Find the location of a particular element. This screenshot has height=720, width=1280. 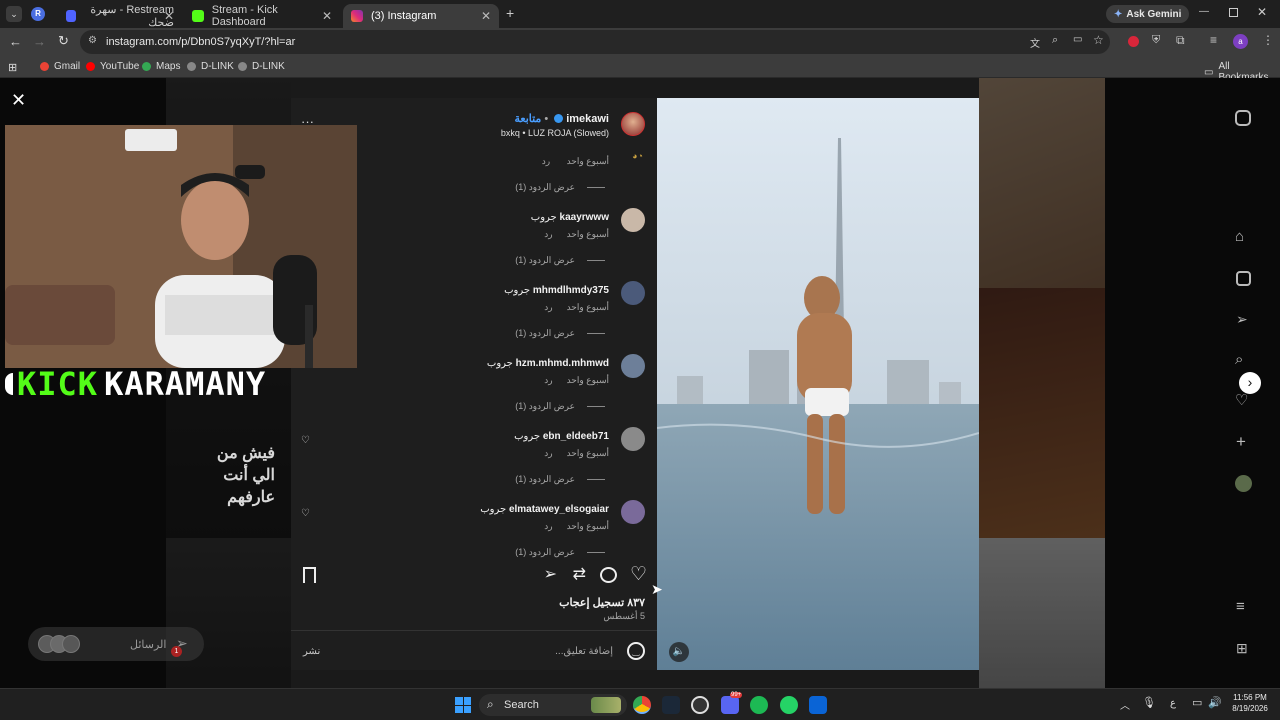

new-tab-icon: + is located at coordinates (510, 13).